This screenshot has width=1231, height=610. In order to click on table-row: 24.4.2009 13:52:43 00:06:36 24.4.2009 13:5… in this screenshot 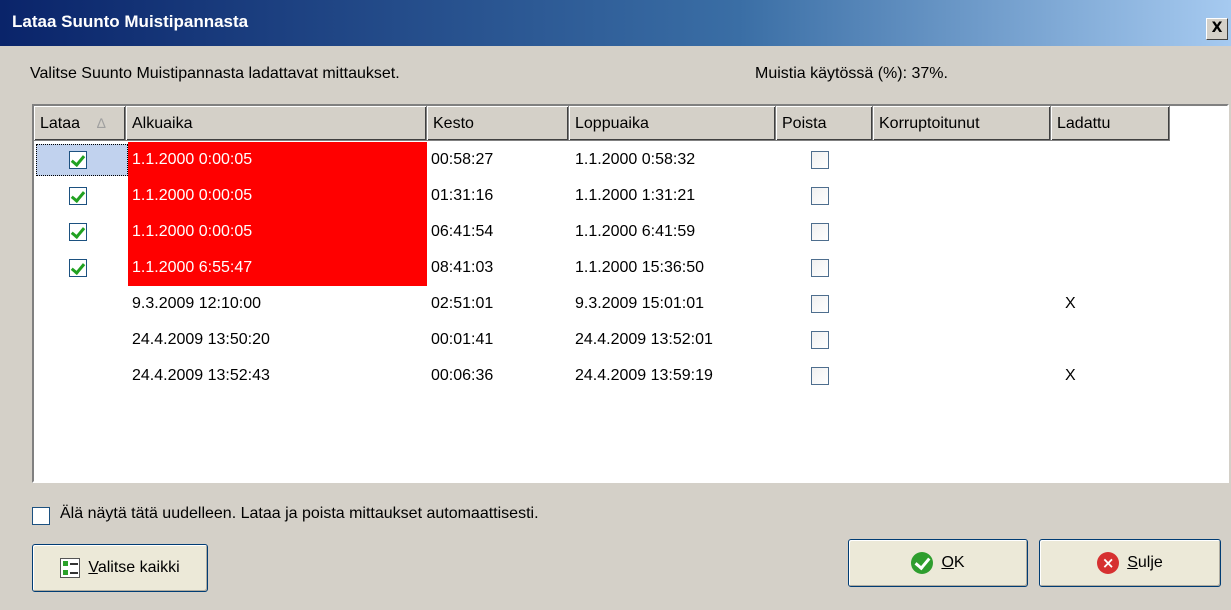, I will do `click(630, 376)`.